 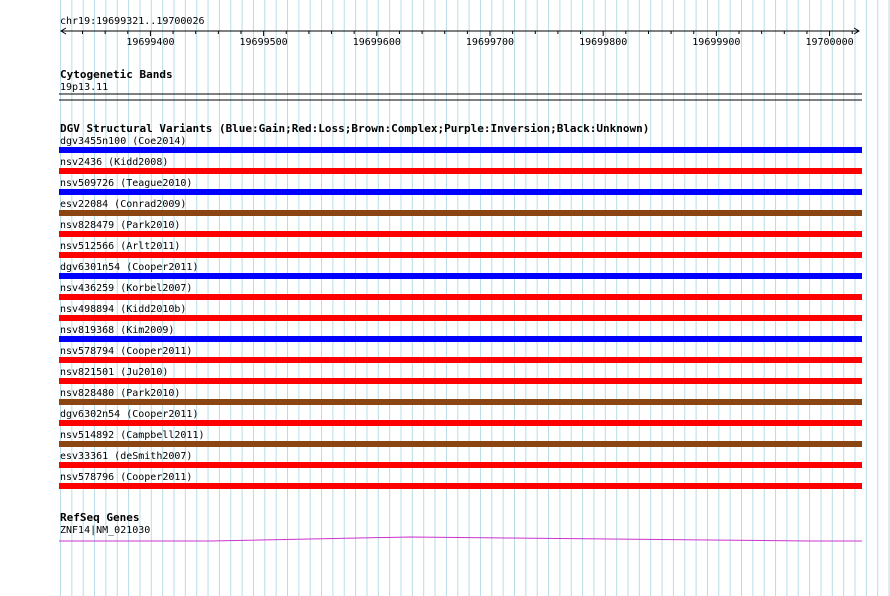 I want to click on variant-label: esv33361 (deSmith2007), so click(x=126, y=456).